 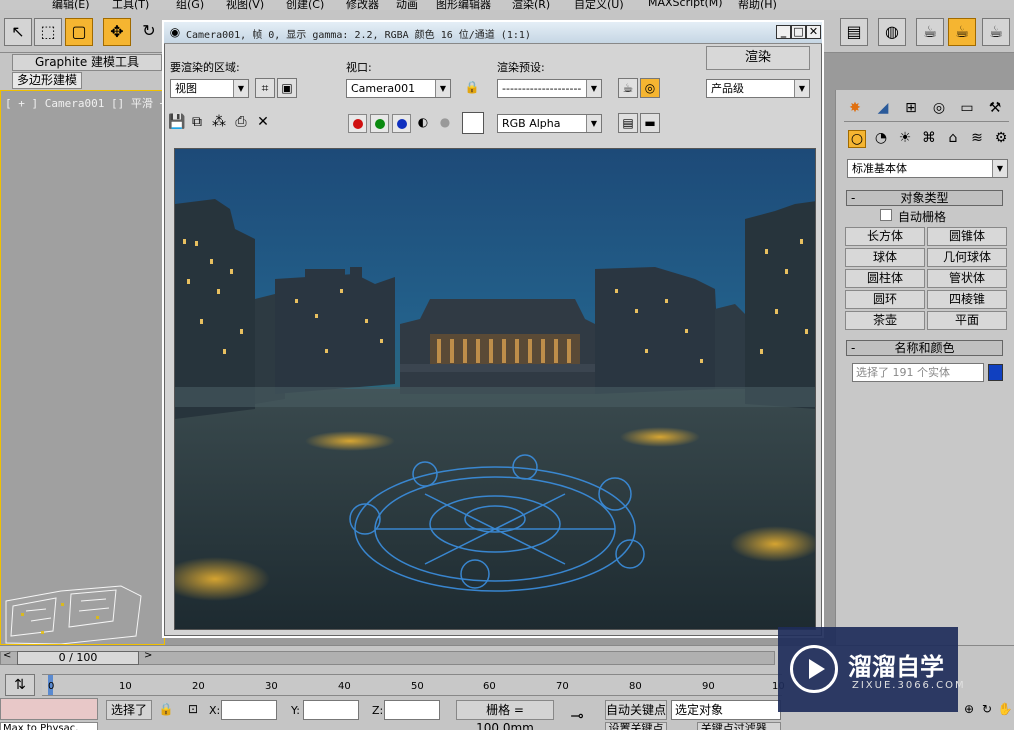 I want to click on y-coord-field, so click(x=331, y=710).